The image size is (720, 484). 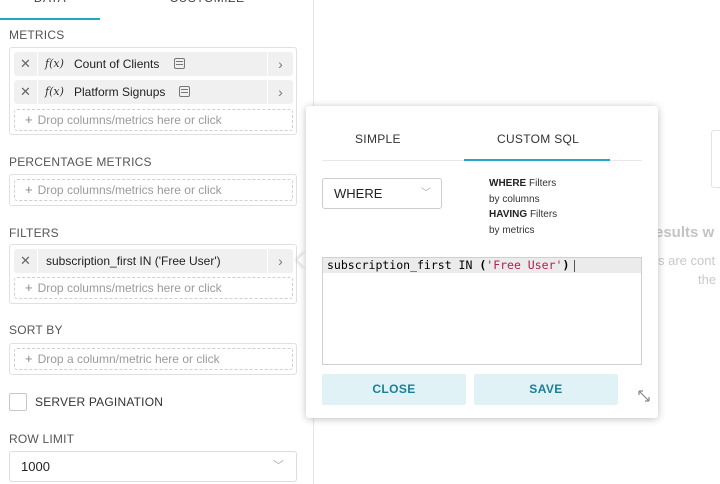 I want to click on sql-text: subscription_first IN, so click(x=403, y=265).